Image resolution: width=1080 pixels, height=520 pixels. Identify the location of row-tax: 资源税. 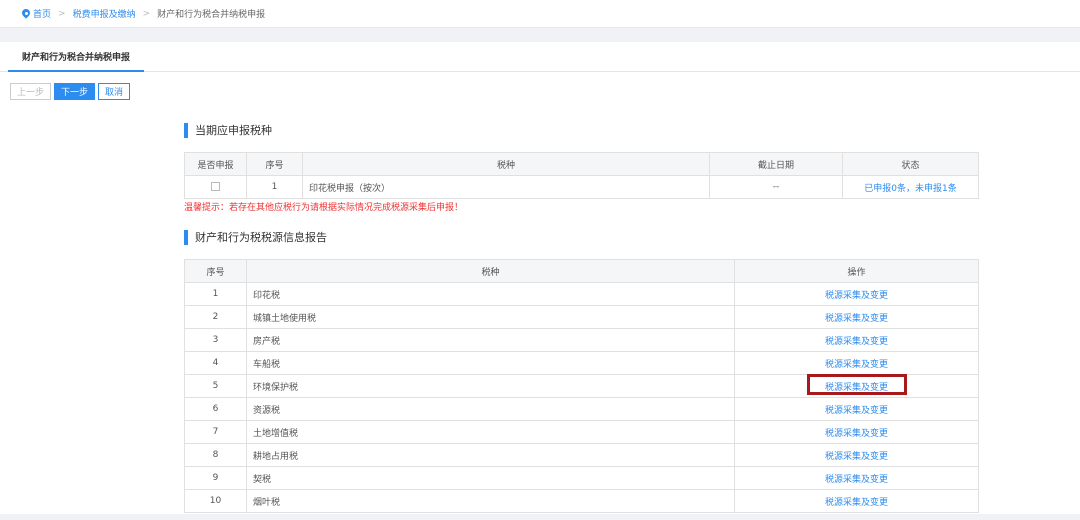
(490, 409).